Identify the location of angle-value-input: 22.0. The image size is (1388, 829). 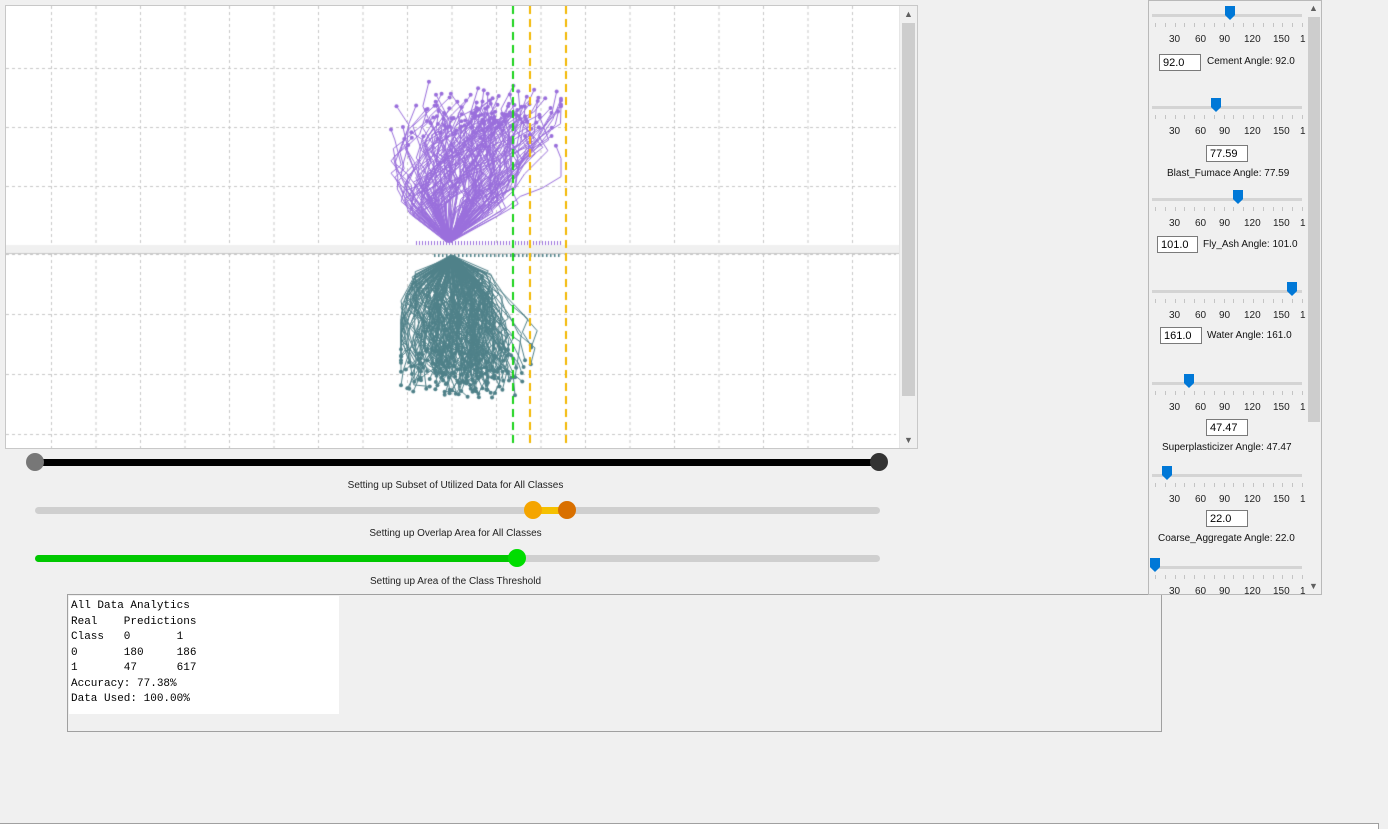
(1227, 518).